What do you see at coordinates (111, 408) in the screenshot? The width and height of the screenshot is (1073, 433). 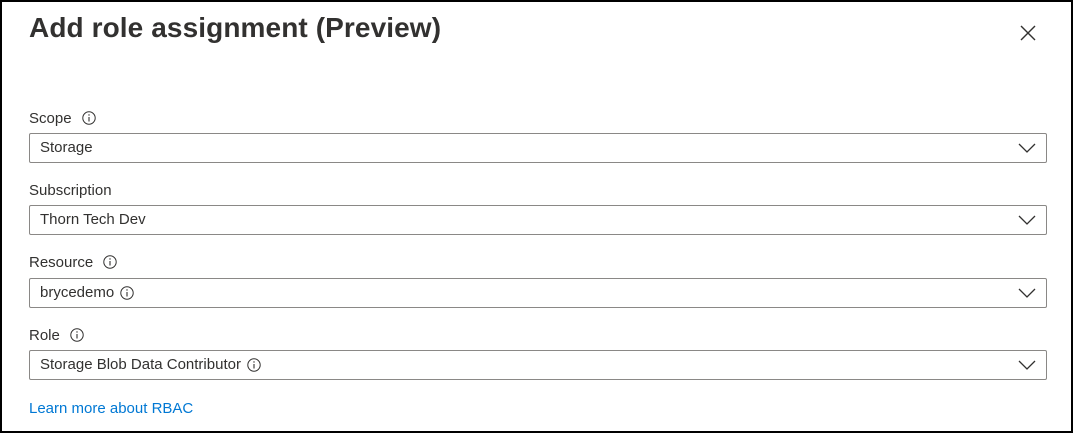 I see `learn-more-rbac-link: Learn more about RBAC` at bounding box center [111, 408].